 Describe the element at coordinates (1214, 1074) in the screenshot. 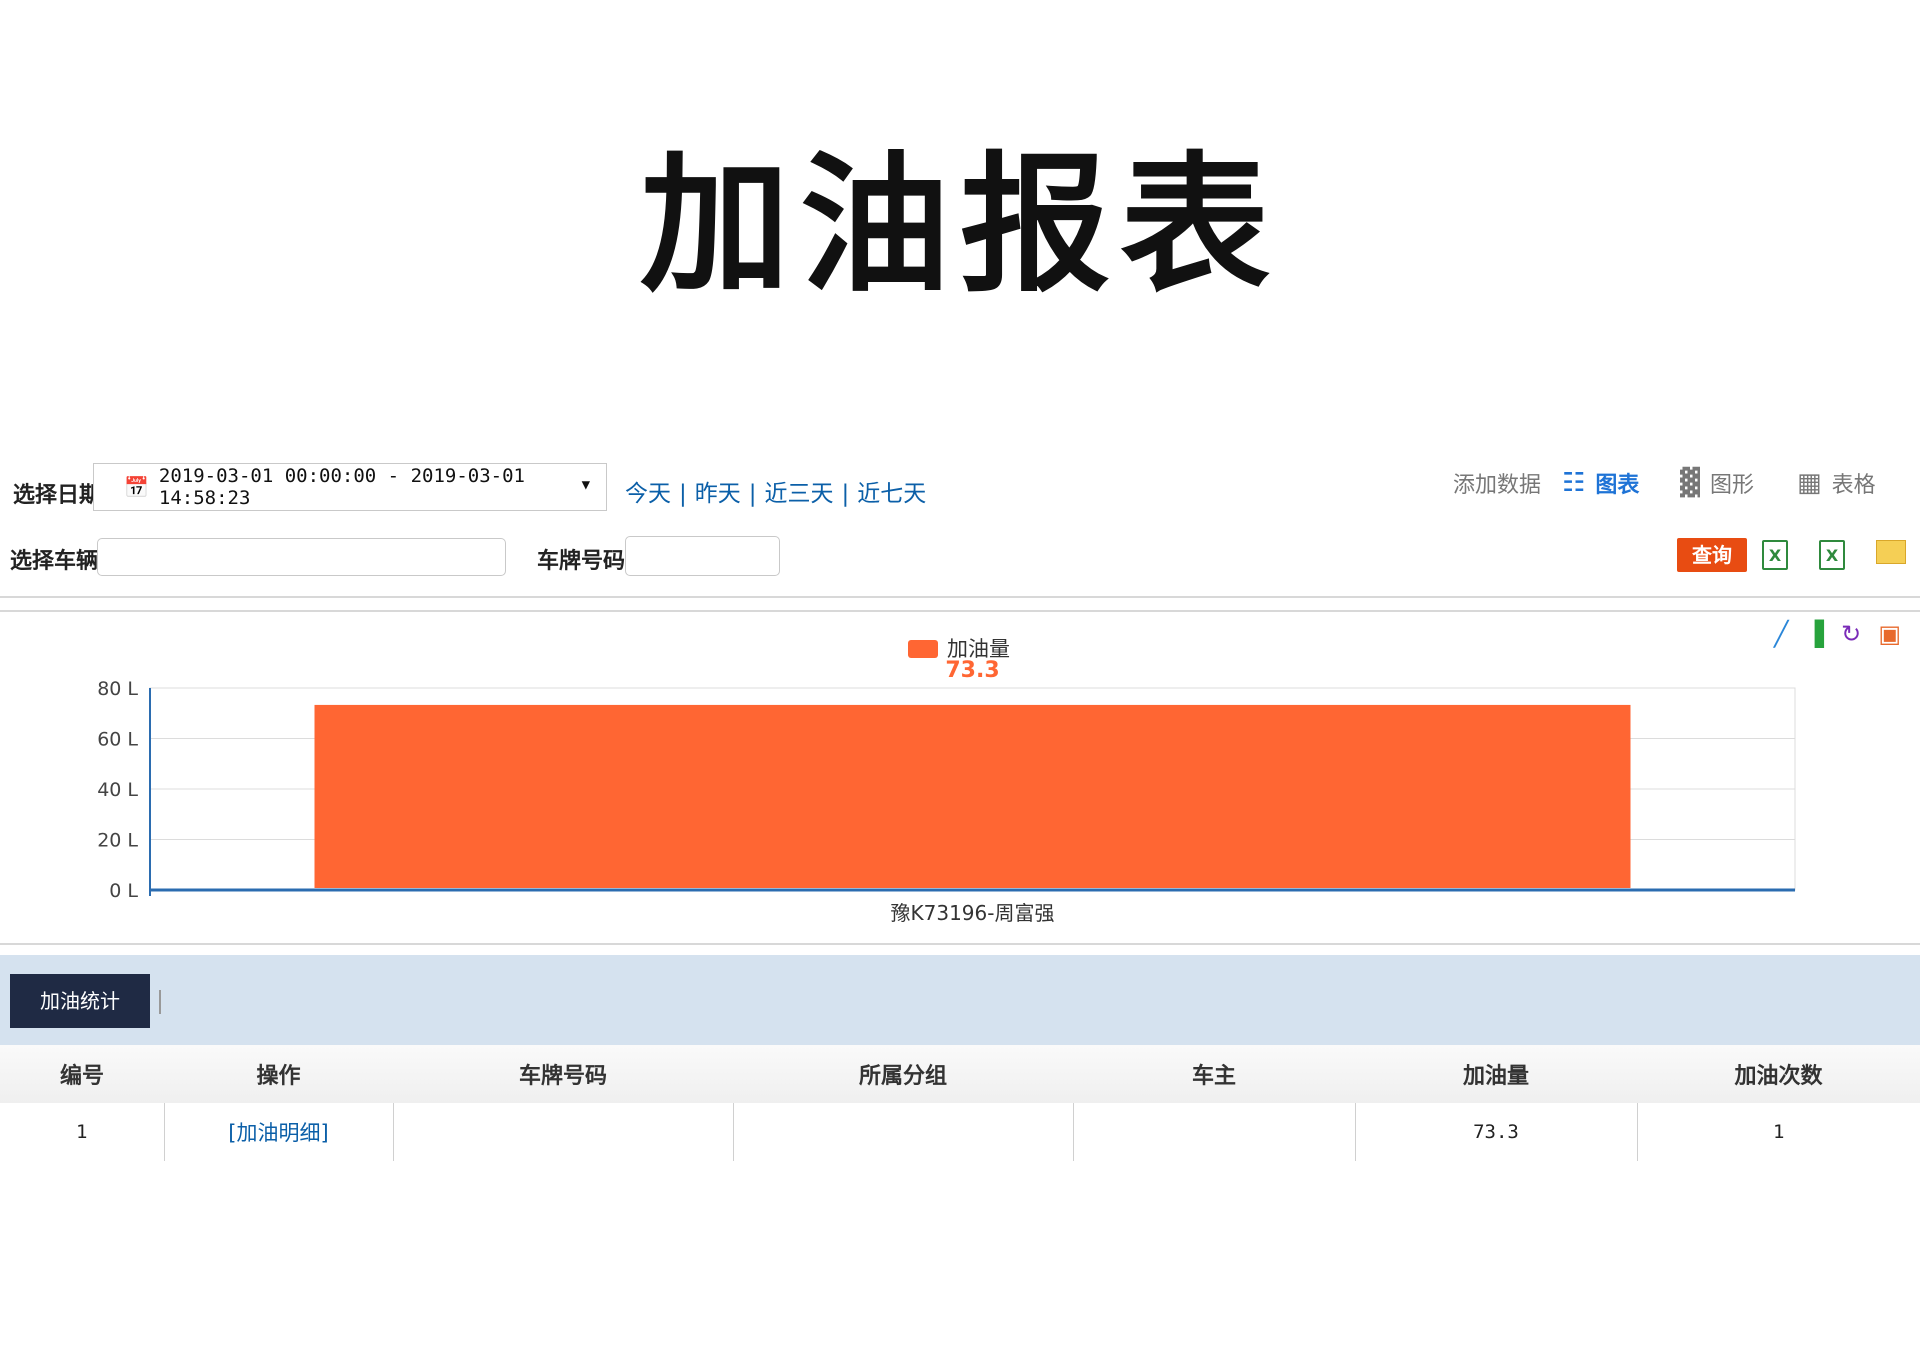

I see `header-owner: 车主` at that location.